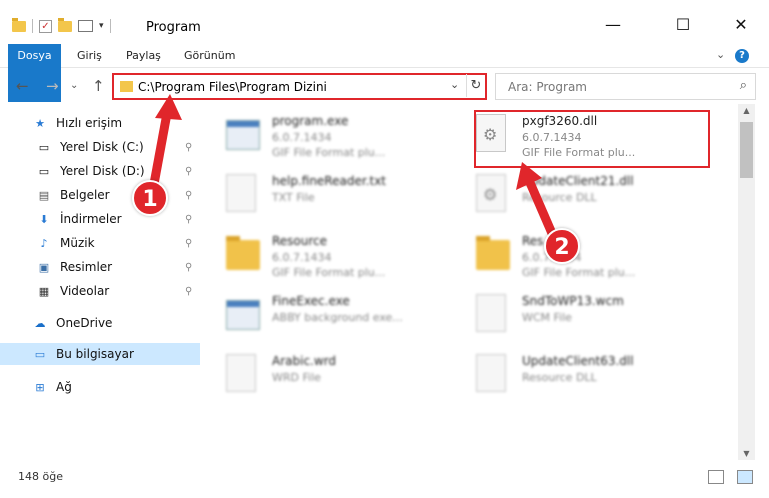 This screenshot has width=769, height=498. I want to click on arrow-2-shaft, so click(541, 208).